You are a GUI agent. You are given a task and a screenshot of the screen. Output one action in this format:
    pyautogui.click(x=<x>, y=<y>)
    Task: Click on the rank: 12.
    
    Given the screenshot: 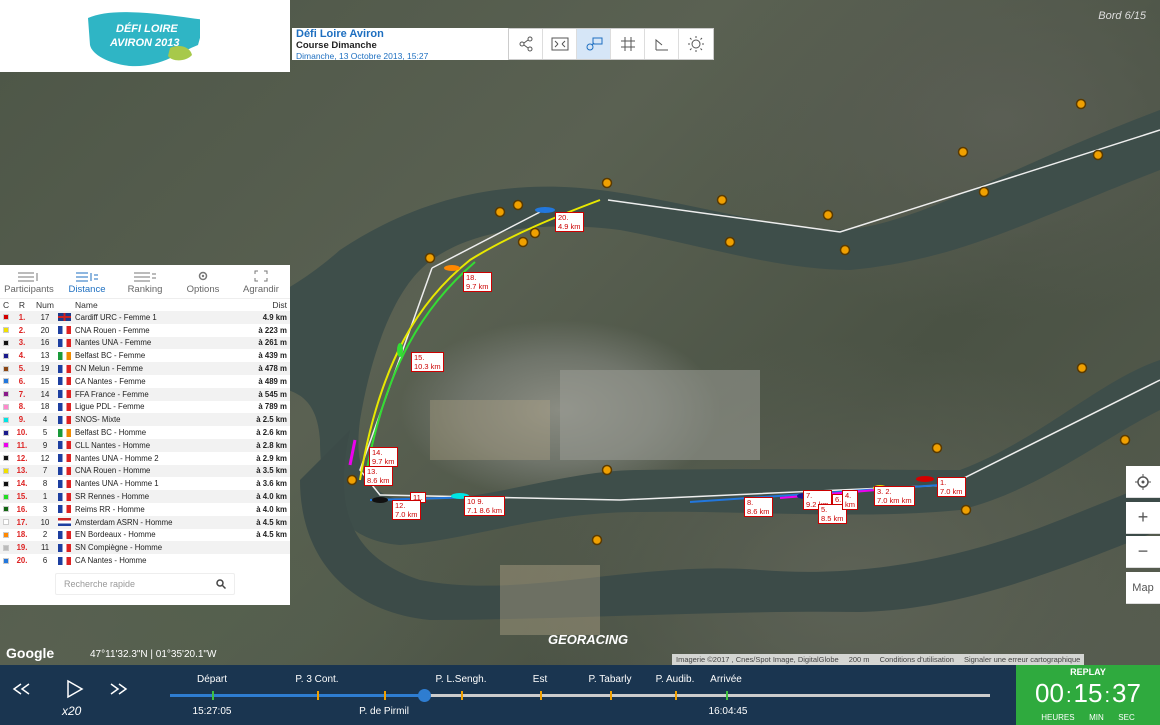 What is the action you would take?
    pyautogui.click(x=22, y=458)
    